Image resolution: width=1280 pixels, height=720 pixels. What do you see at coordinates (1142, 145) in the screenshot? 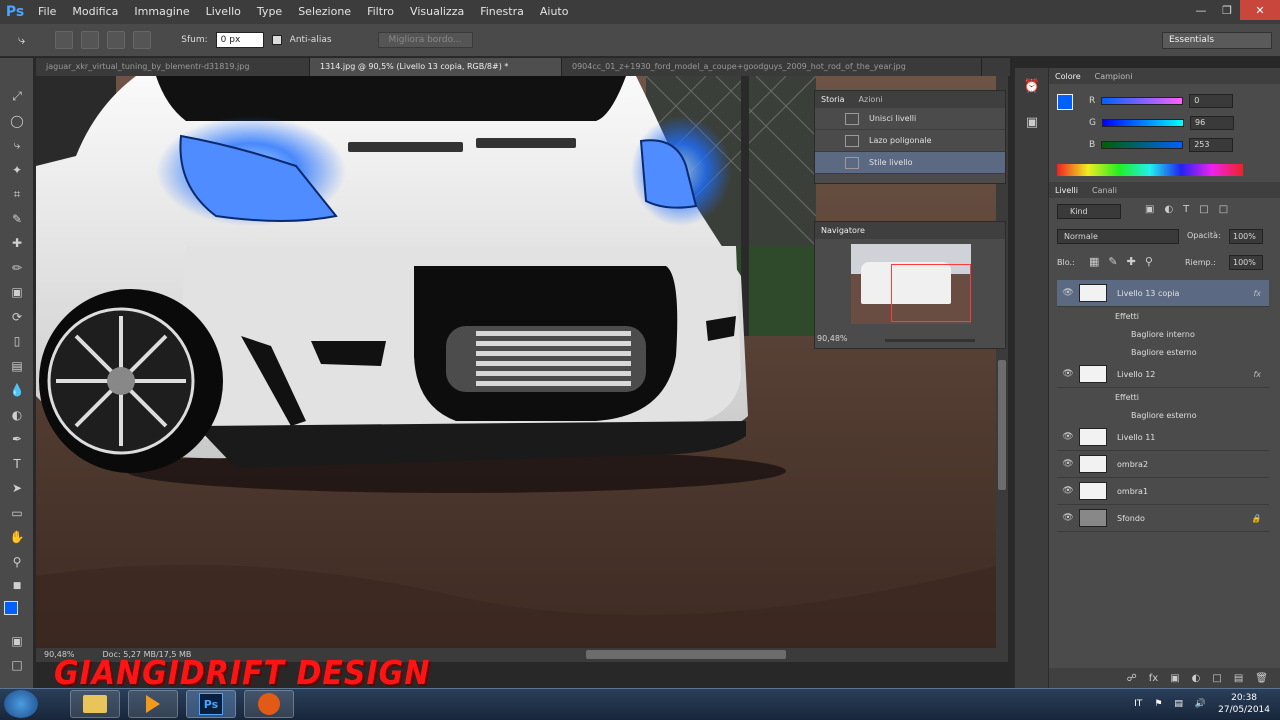
I see `b-slider` at bounding box center [1142, 145].